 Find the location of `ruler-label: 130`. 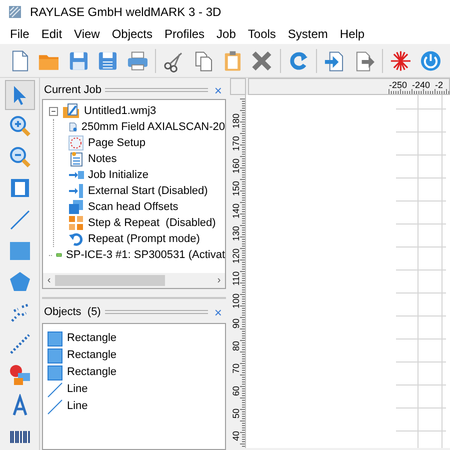

ruler-label: 130 is located at coordinates (236, 234).